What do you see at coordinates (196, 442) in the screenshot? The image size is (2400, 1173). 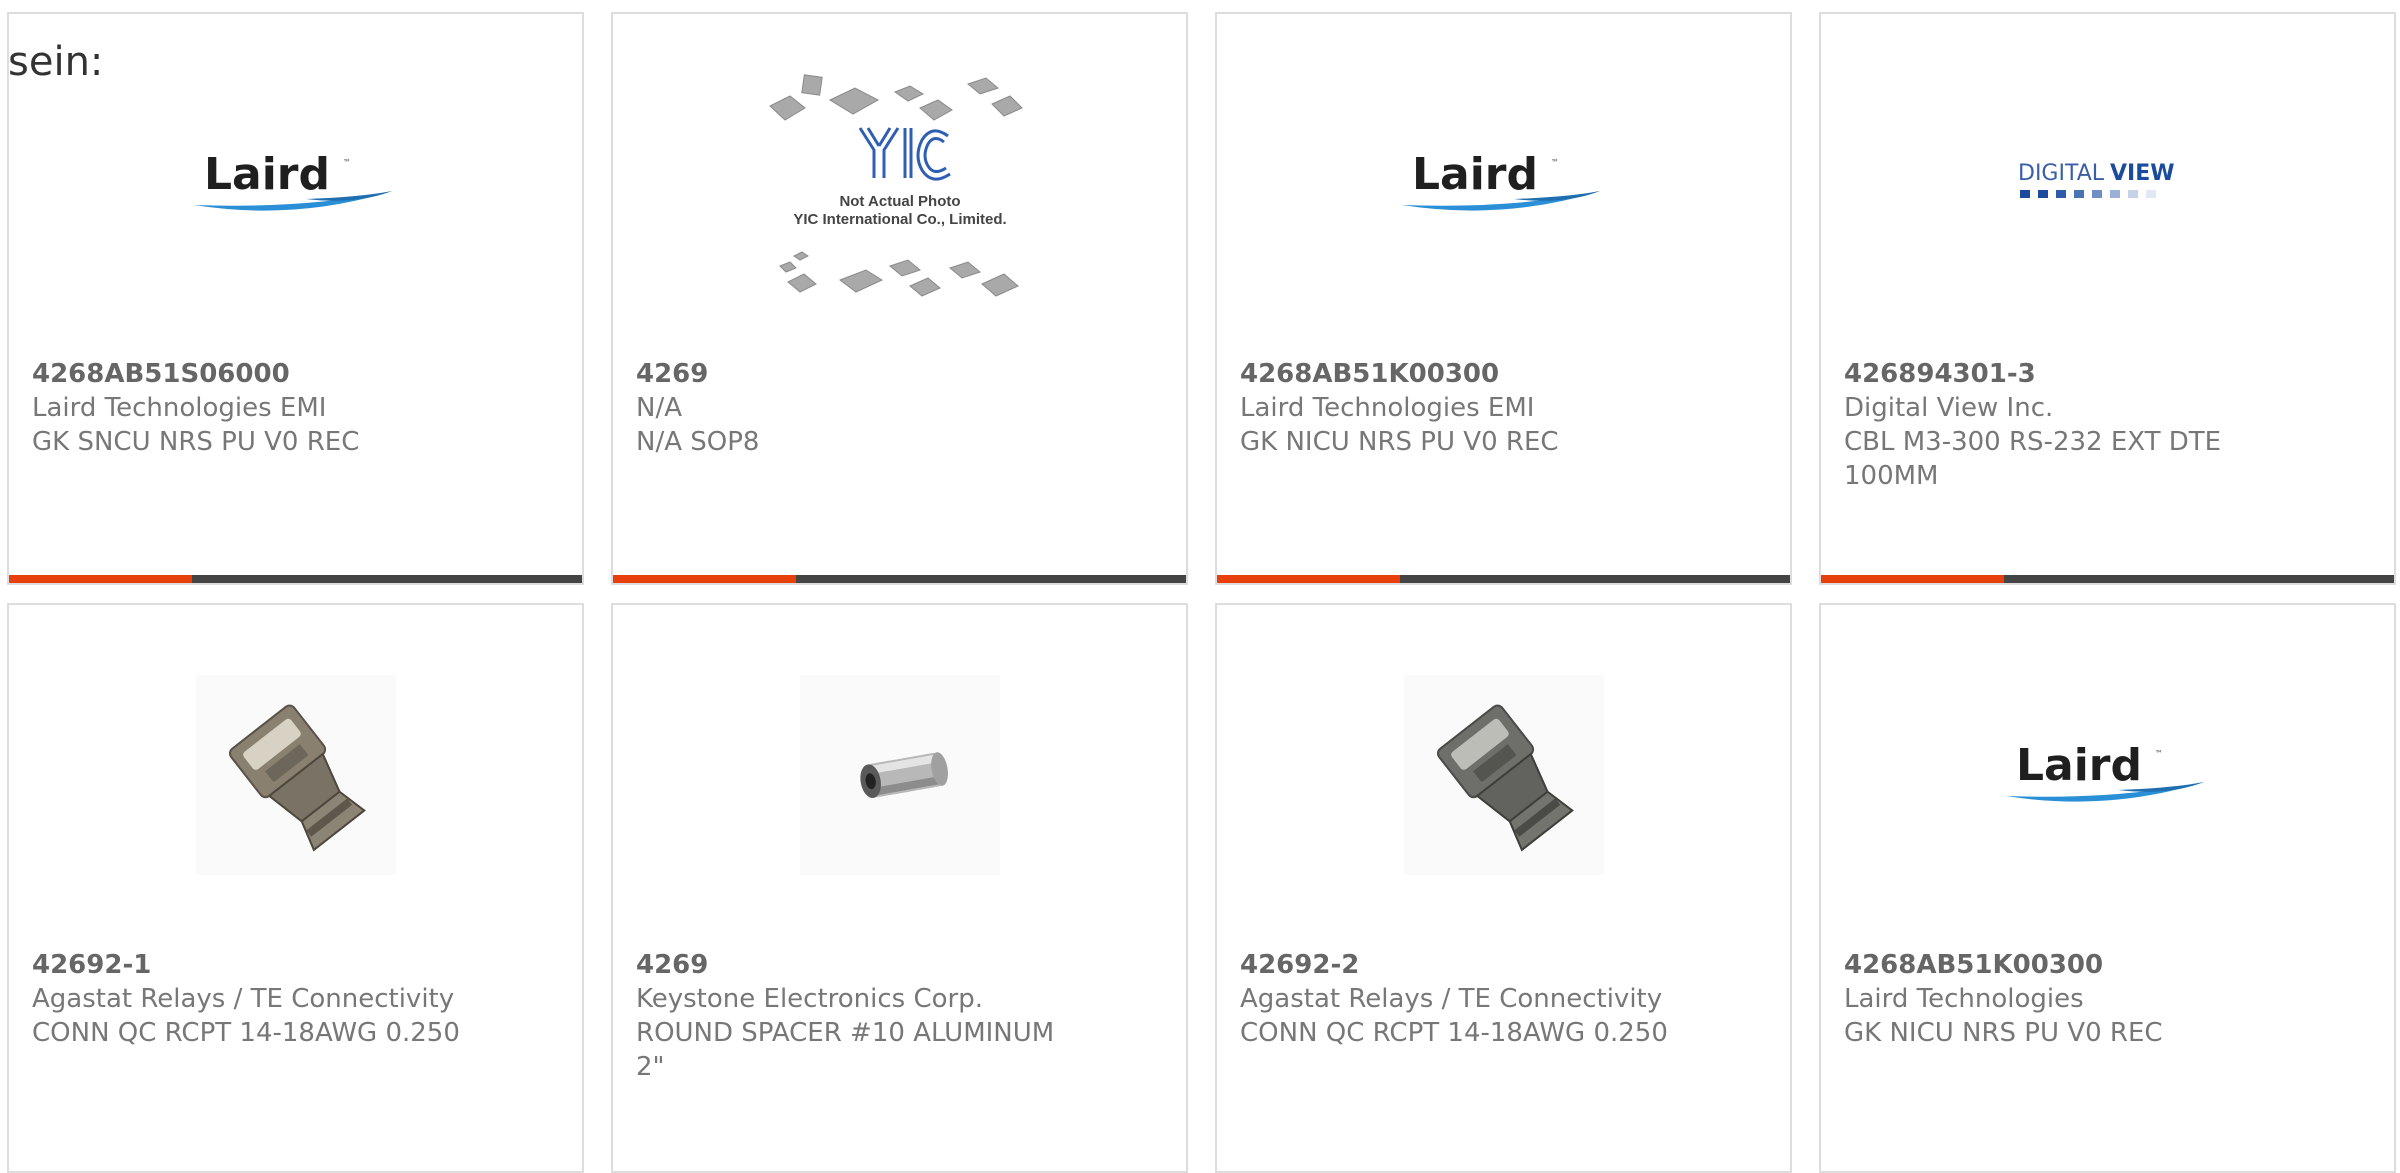 I see `description: GK SNCU NRS PU V0 REC` at bounding box center [196, 442].